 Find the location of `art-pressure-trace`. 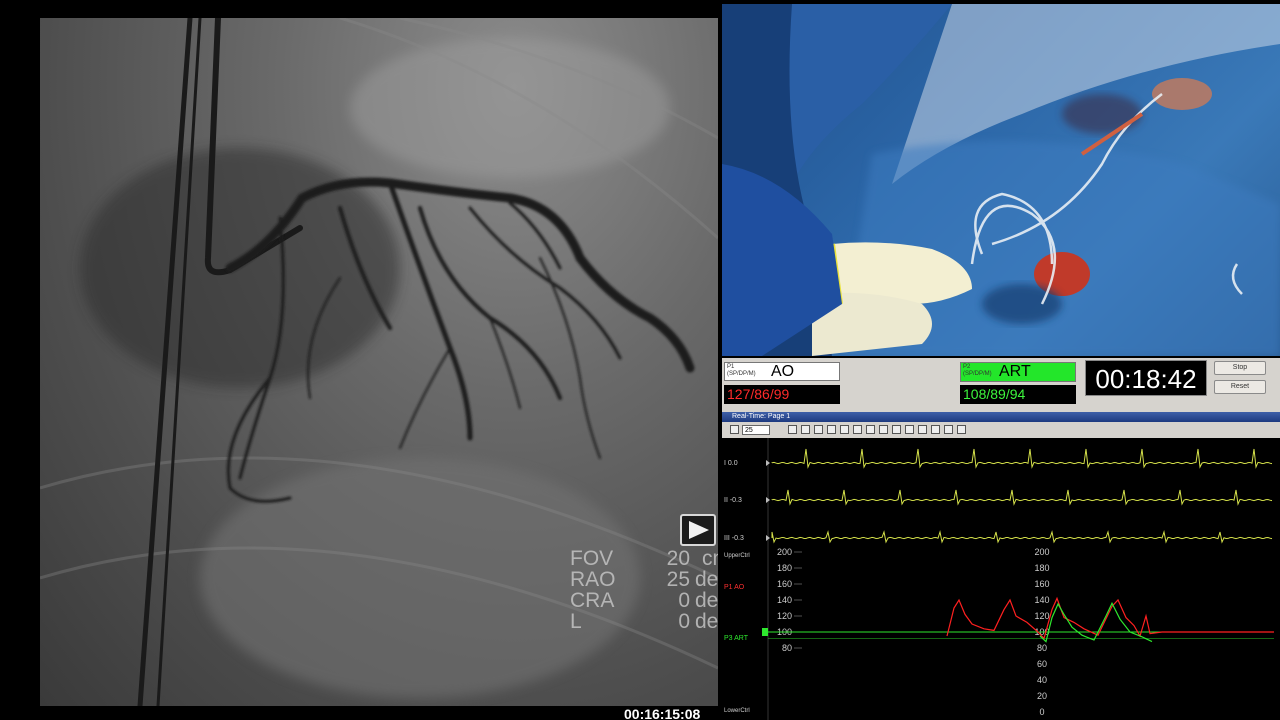

art-pressure-trace is located at coordinates (1096, 622).